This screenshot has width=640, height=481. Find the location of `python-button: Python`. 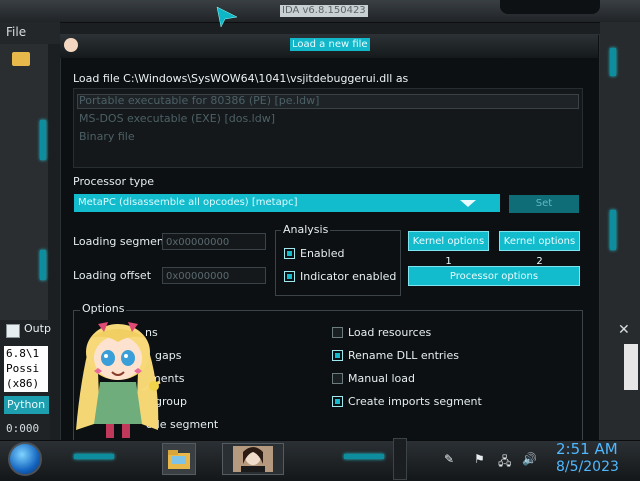

python-button: Python is located at coordinates (26, 405).